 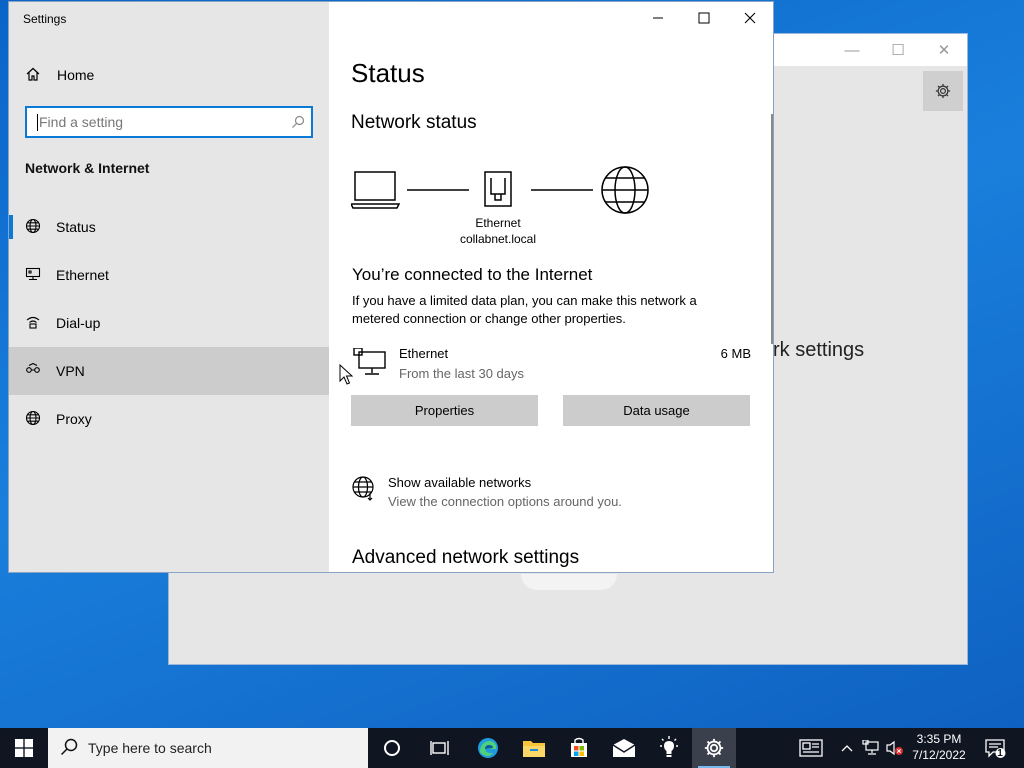 What do you see at coordinates (939, 739) in the screenshot?
I see `clock-time: 3:35 PM` at bounding box center [939, 739].